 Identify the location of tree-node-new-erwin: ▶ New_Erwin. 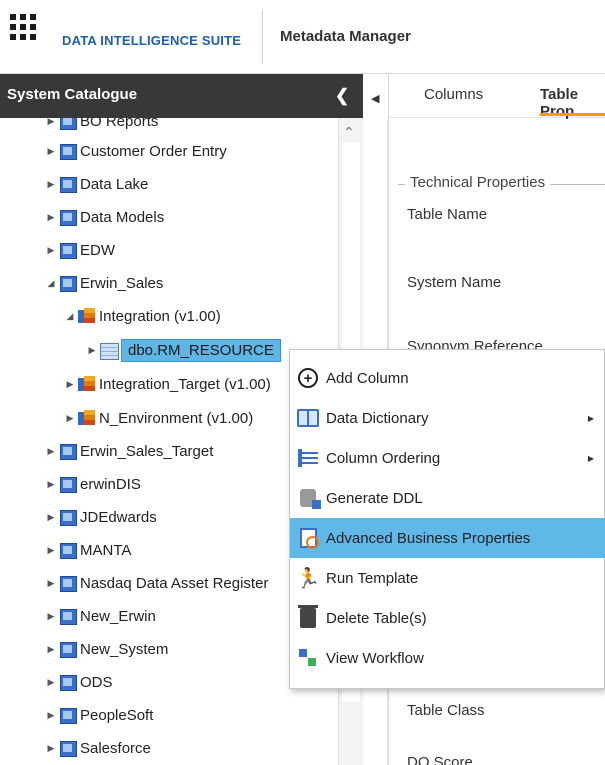
(99, 616).